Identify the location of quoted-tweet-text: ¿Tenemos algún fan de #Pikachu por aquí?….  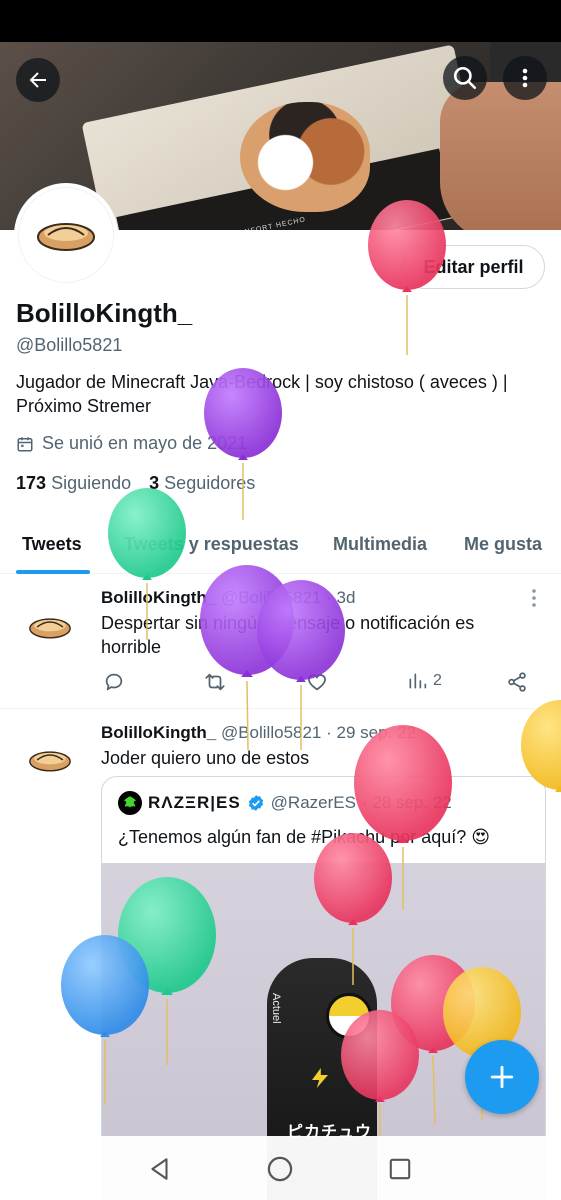
(304, 837).